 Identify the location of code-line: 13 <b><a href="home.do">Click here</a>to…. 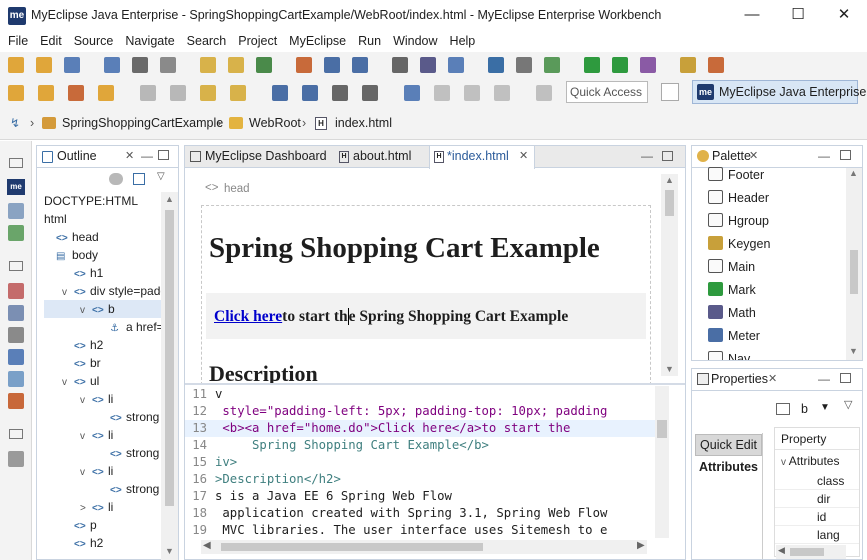
(420, 428).